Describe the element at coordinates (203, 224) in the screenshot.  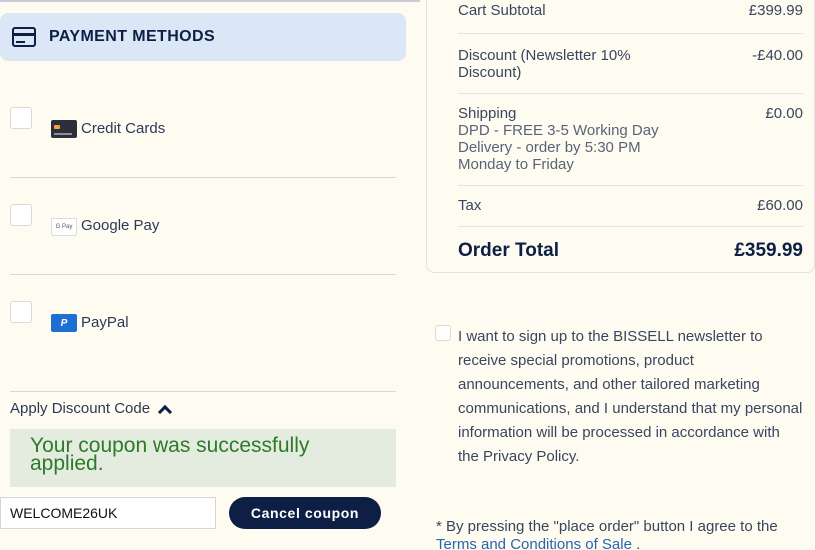
I see `payment-option-google-pay: G Pay Google Pay` at that location.